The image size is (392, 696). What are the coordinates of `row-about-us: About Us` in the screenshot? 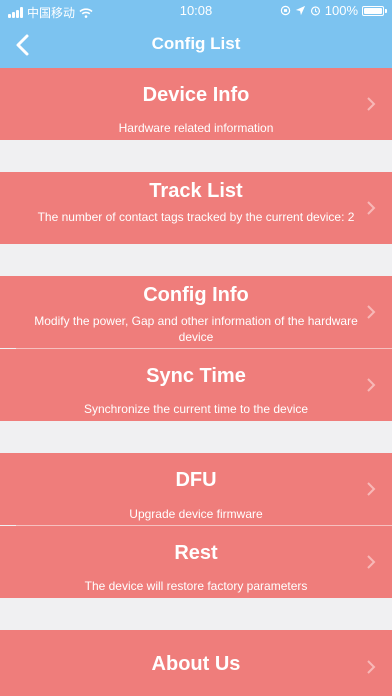 It's located at (196, 663).